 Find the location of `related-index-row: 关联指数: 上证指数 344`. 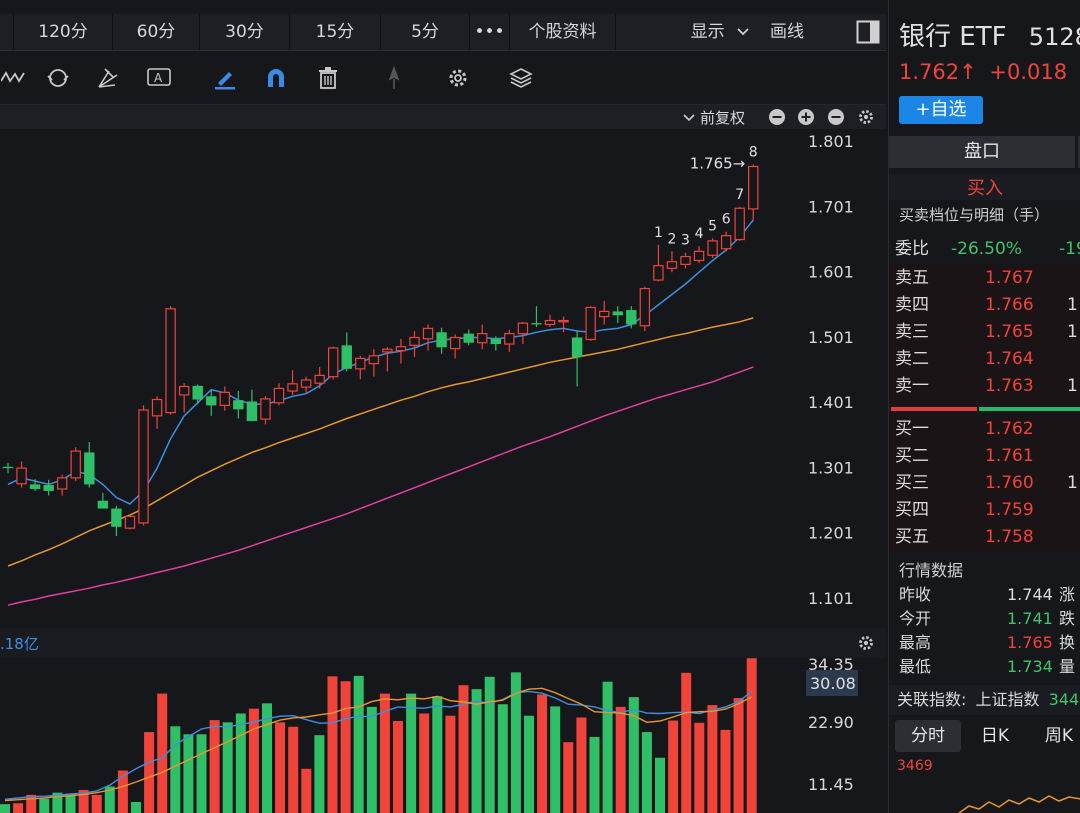

related-index-row: 关联指数: 上证指数 344 is located at coordinates (984, 700).